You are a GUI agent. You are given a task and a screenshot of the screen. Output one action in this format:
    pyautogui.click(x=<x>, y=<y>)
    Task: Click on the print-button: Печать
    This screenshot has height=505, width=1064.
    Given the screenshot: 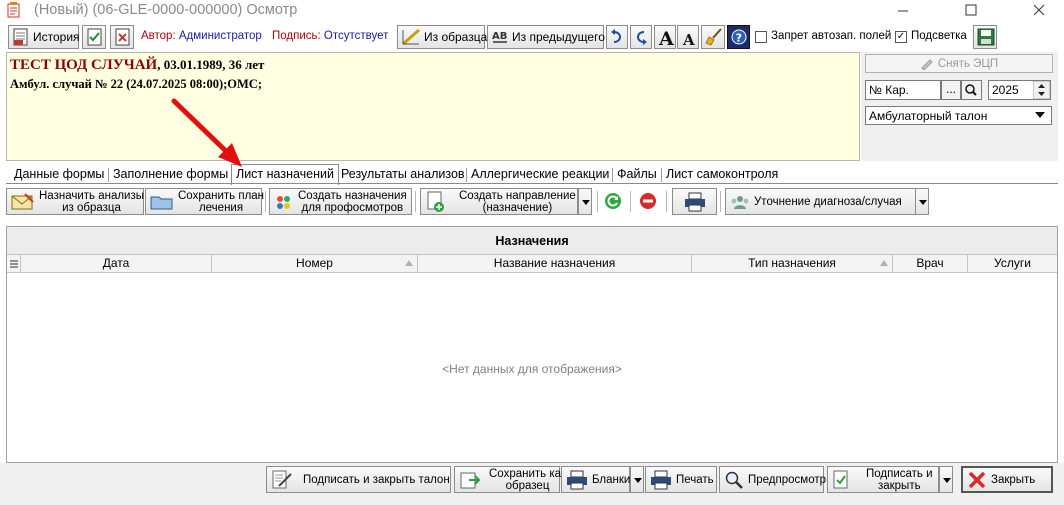 What is the action you would take?
    pyautogui.click(x=681, y=479)
    